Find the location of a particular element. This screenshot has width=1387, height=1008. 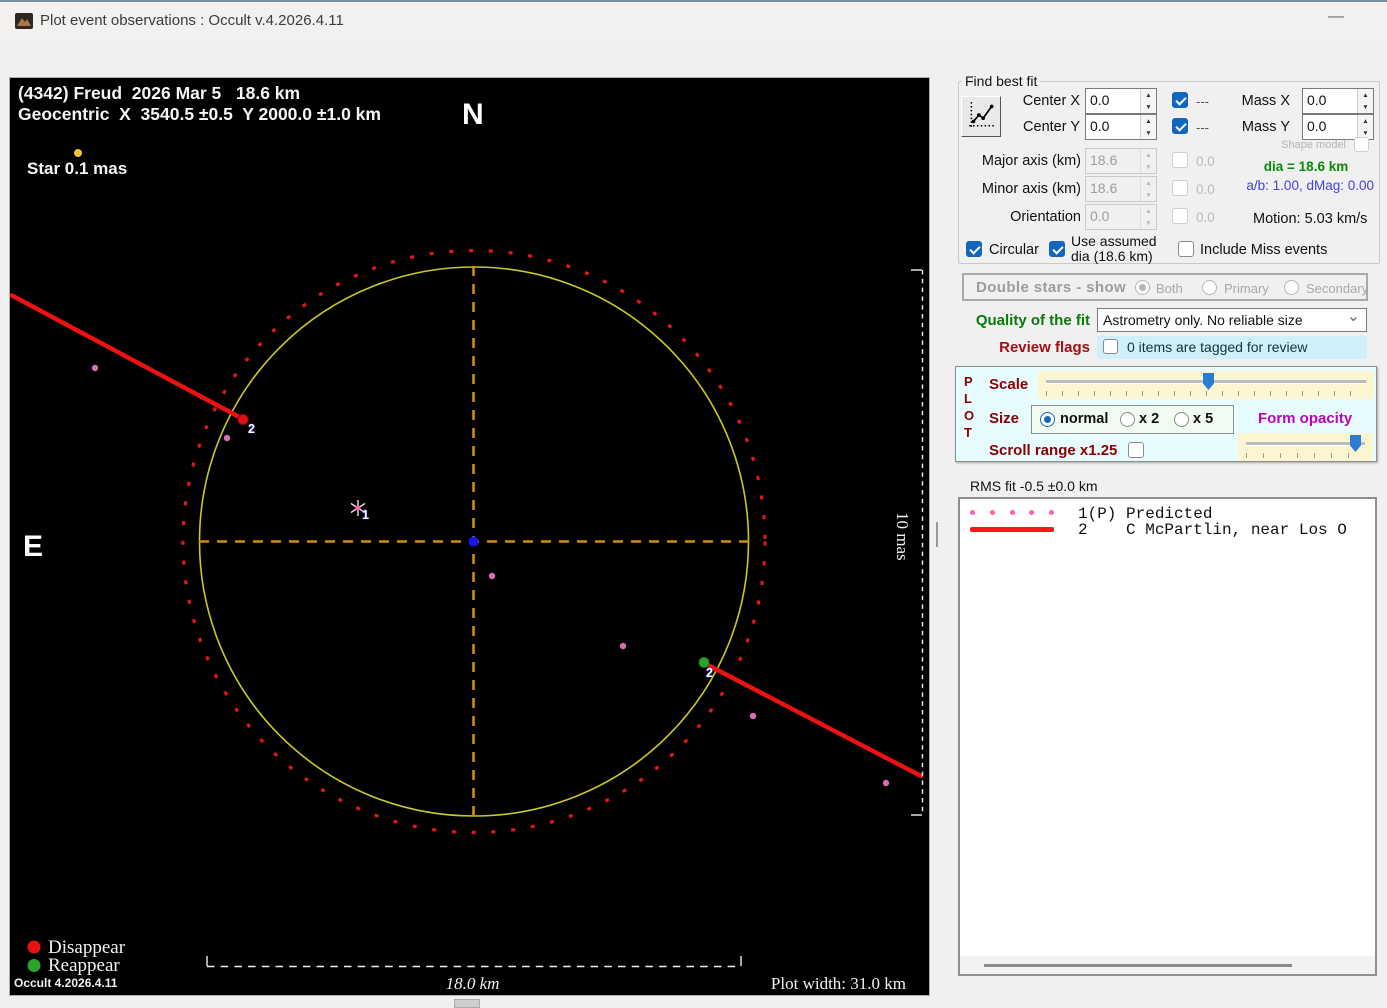

form-opacity-slider-ticks is located at coordinates (1305, 455).